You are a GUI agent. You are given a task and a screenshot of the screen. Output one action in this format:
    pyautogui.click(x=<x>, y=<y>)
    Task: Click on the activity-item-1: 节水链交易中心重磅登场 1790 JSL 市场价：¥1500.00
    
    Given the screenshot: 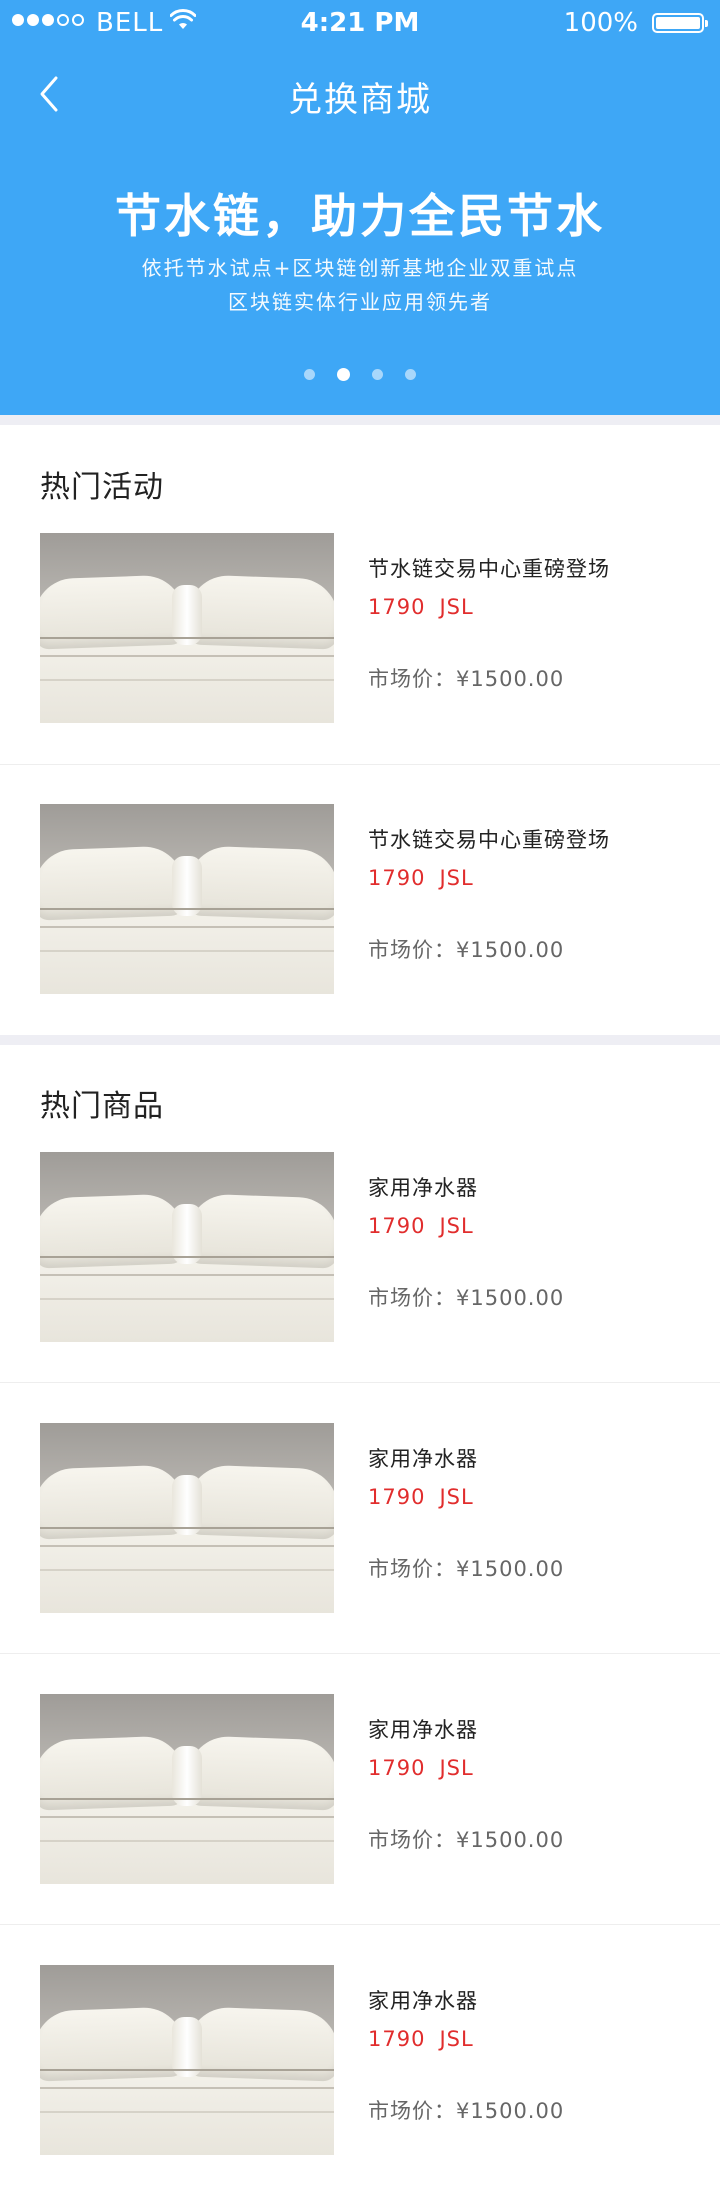 What is the action you would take?
    pyautogui.click(x=360, y=668)
    